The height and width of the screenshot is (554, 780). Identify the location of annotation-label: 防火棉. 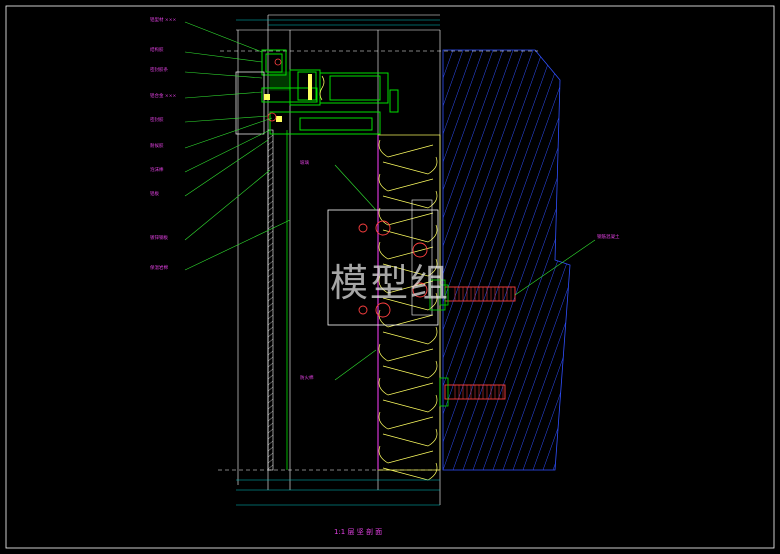
(307, 377).